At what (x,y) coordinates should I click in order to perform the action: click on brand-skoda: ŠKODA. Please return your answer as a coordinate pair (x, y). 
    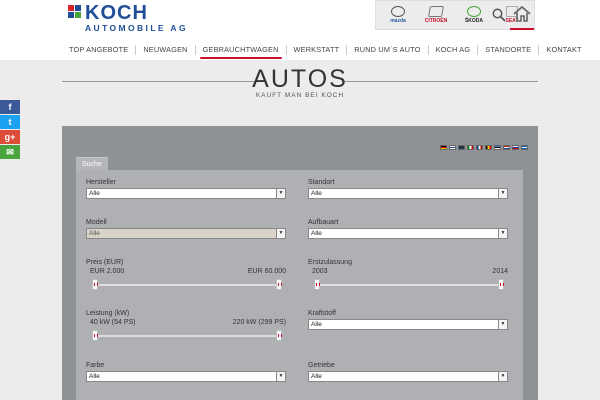
    Looking at the image, I should click on (474, 15).